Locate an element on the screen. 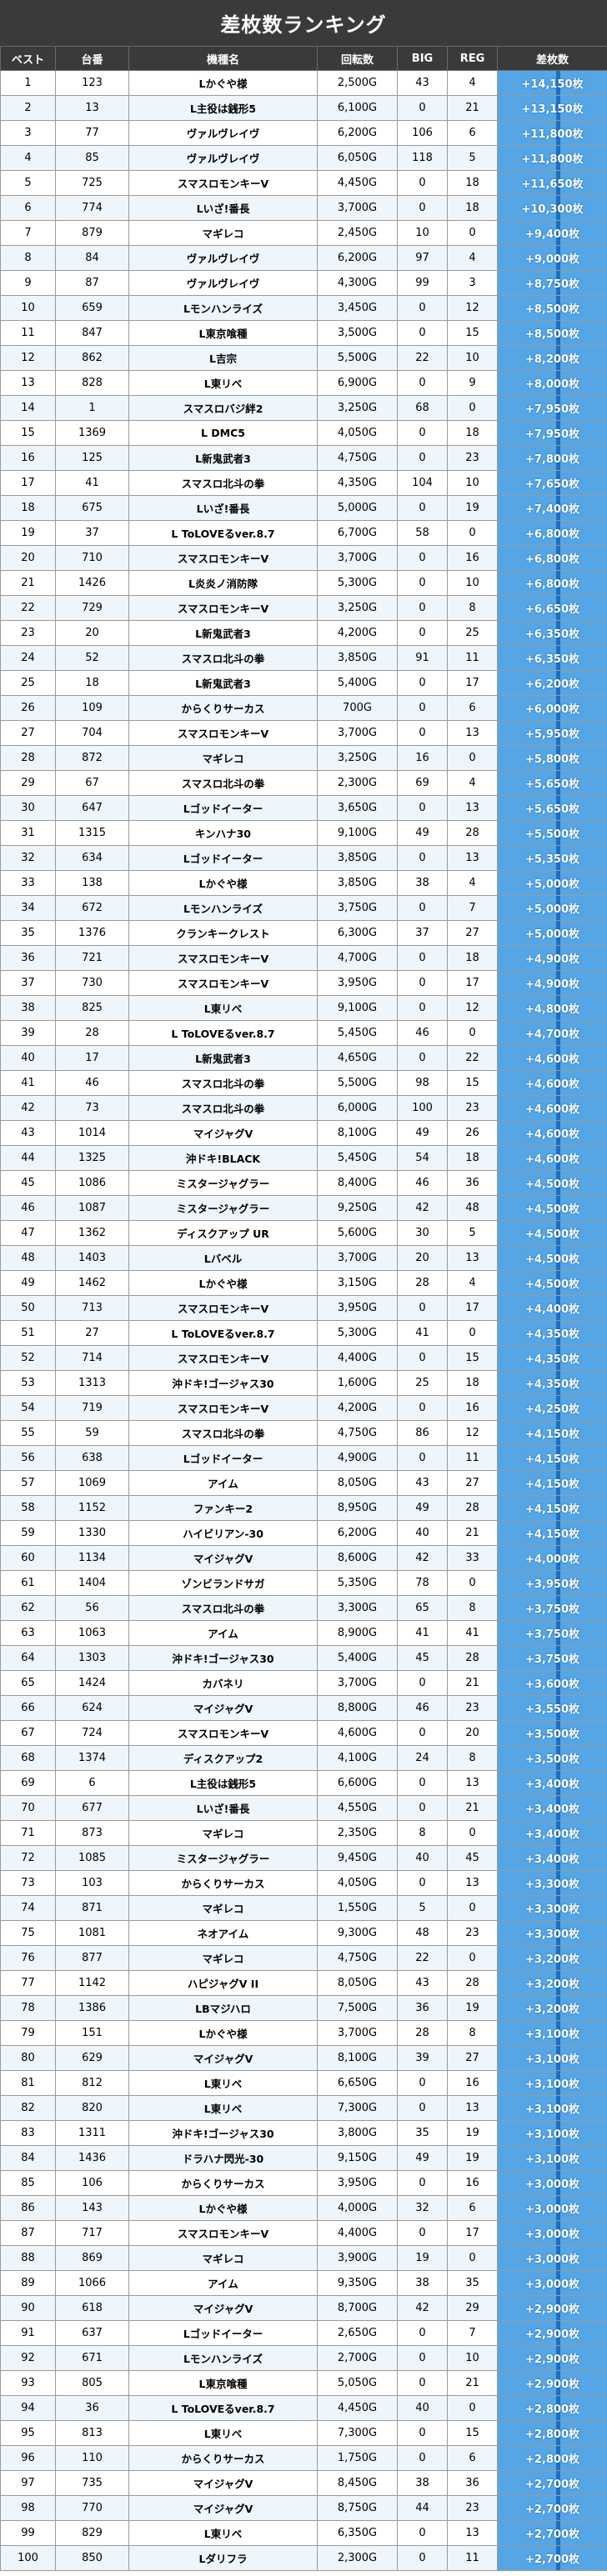 The width and height of the screenshot is (607, 2576). spins-cell: 5,000G is located at coordinates (357, 508).